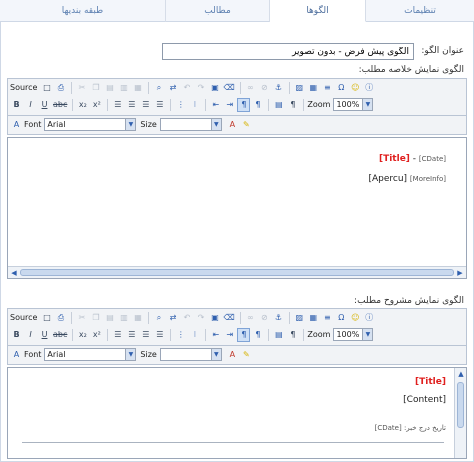  I want to click on strike-icon: abc, so click(60, 105).